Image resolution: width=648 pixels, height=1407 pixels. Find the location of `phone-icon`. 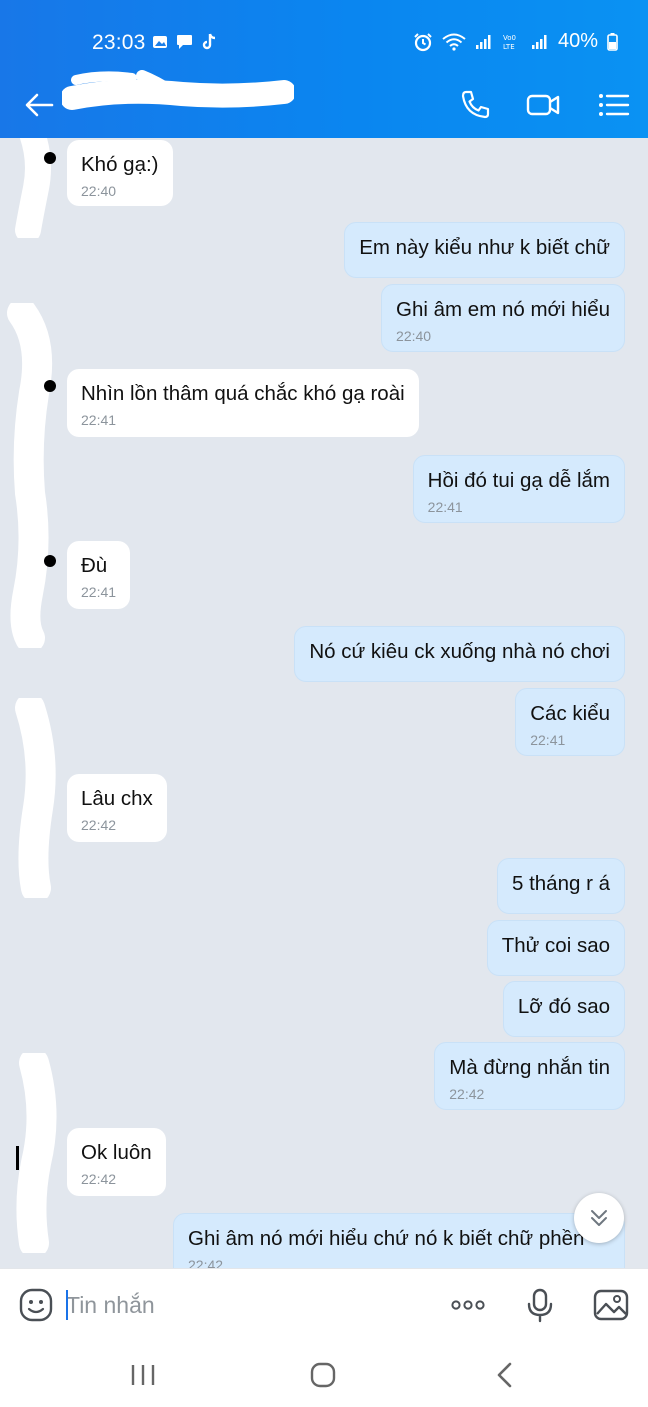

phone-icon is located at coordinates (475, 105).